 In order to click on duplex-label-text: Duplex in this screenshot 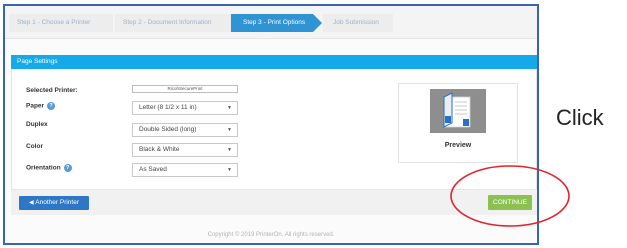, I will do `click(37, 124)`.